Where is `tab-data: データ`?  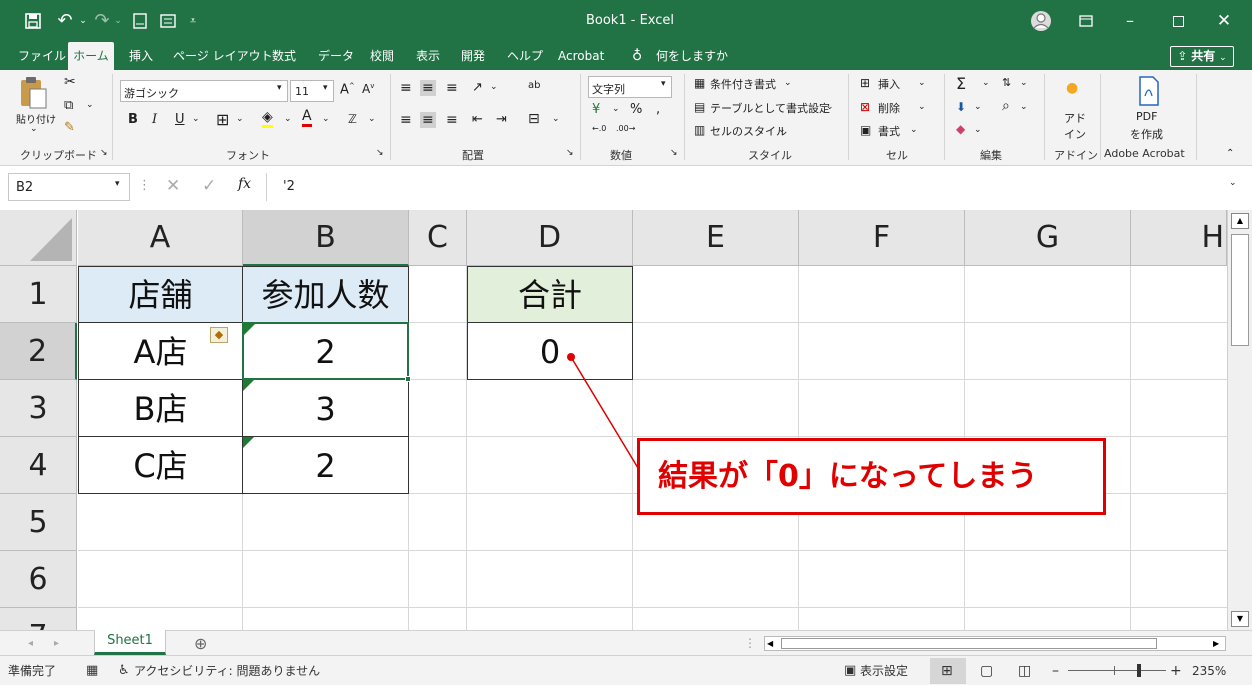 tab-data: データ is located at coordinates (336, 56).